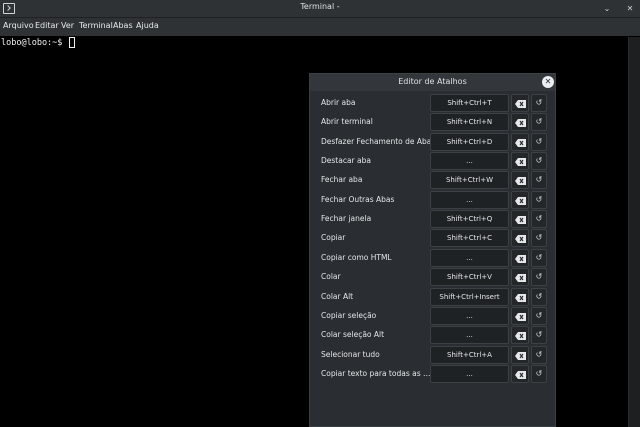 The height and width of the screenshot is (427, 640). What do you see at coordinates (548, 82) in the screenshot?
I see `close-icon: ✕` at bounding box center [548, 82].